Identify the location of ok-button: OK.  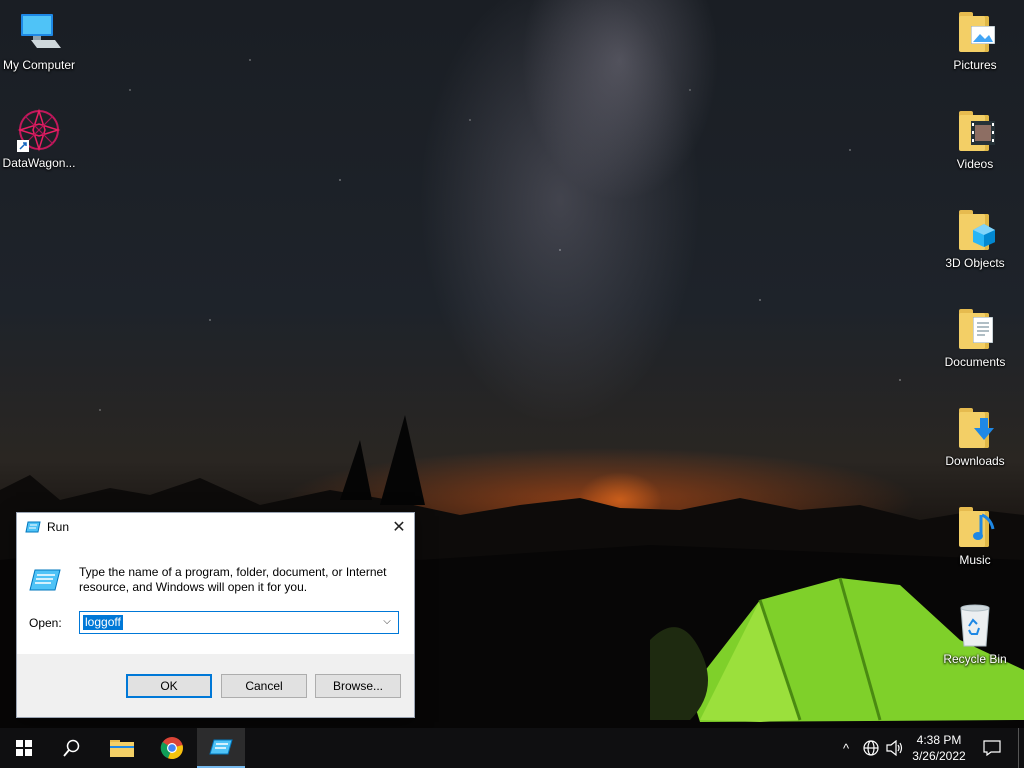
(169, 686).